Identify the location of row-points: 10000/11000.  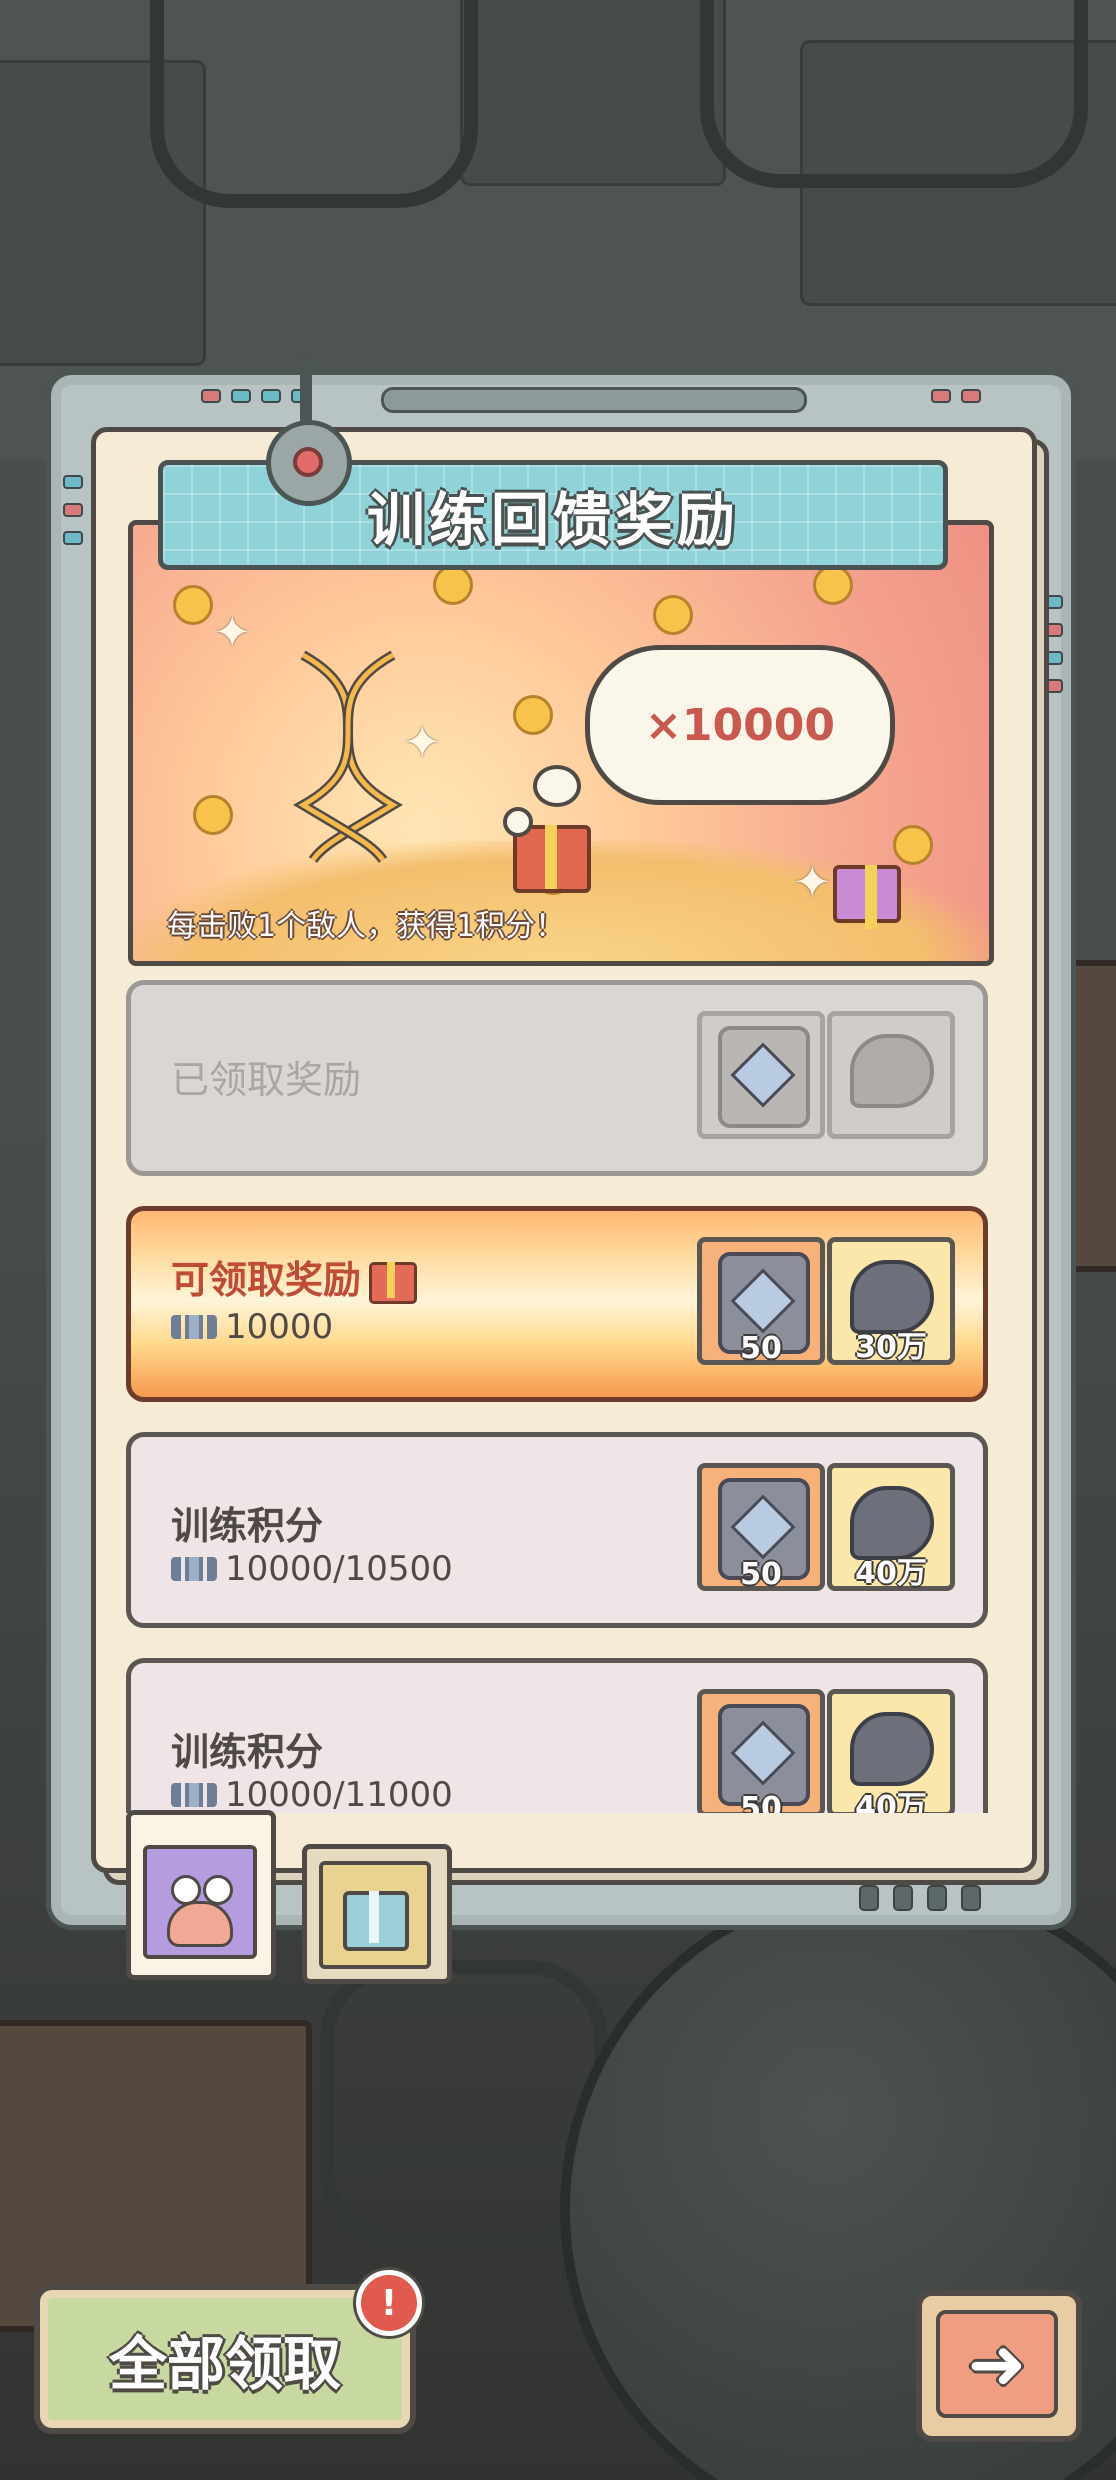
(312, 1794).